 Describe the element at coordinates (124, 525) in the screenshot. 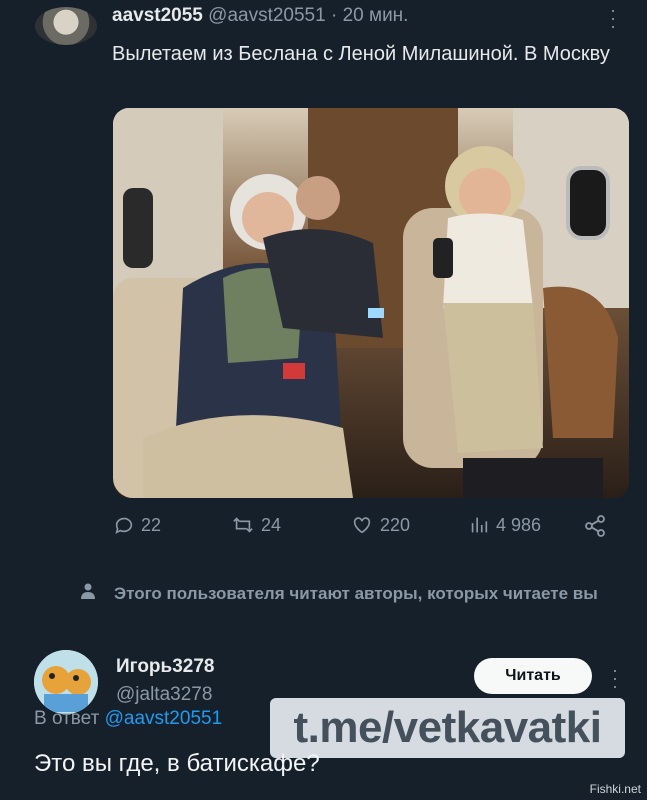

I see `reply-icon` at that location.